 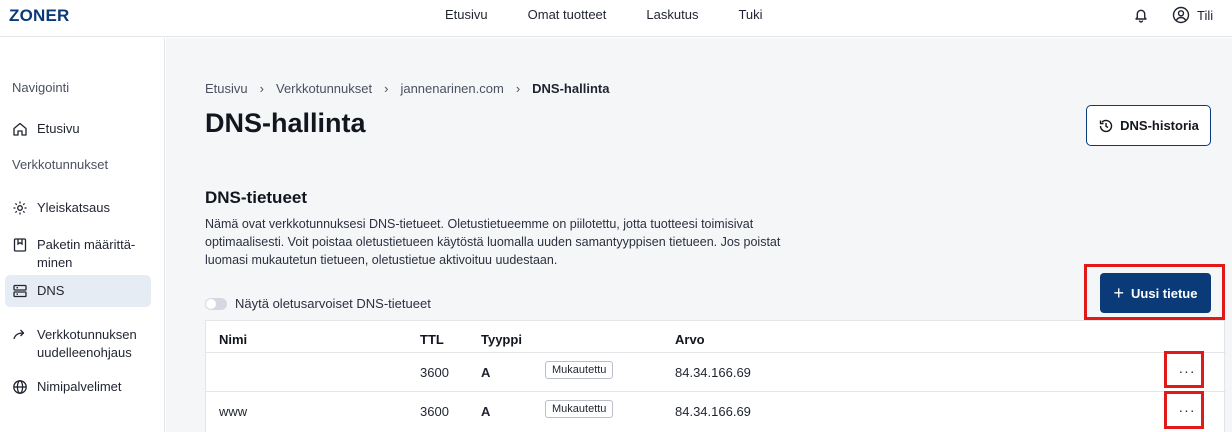 What do you see at coordinates (73, 207) in the screenshot?
I see `sidebar-item-label: Yleiskatsaus` at bounding box center [73, 207].